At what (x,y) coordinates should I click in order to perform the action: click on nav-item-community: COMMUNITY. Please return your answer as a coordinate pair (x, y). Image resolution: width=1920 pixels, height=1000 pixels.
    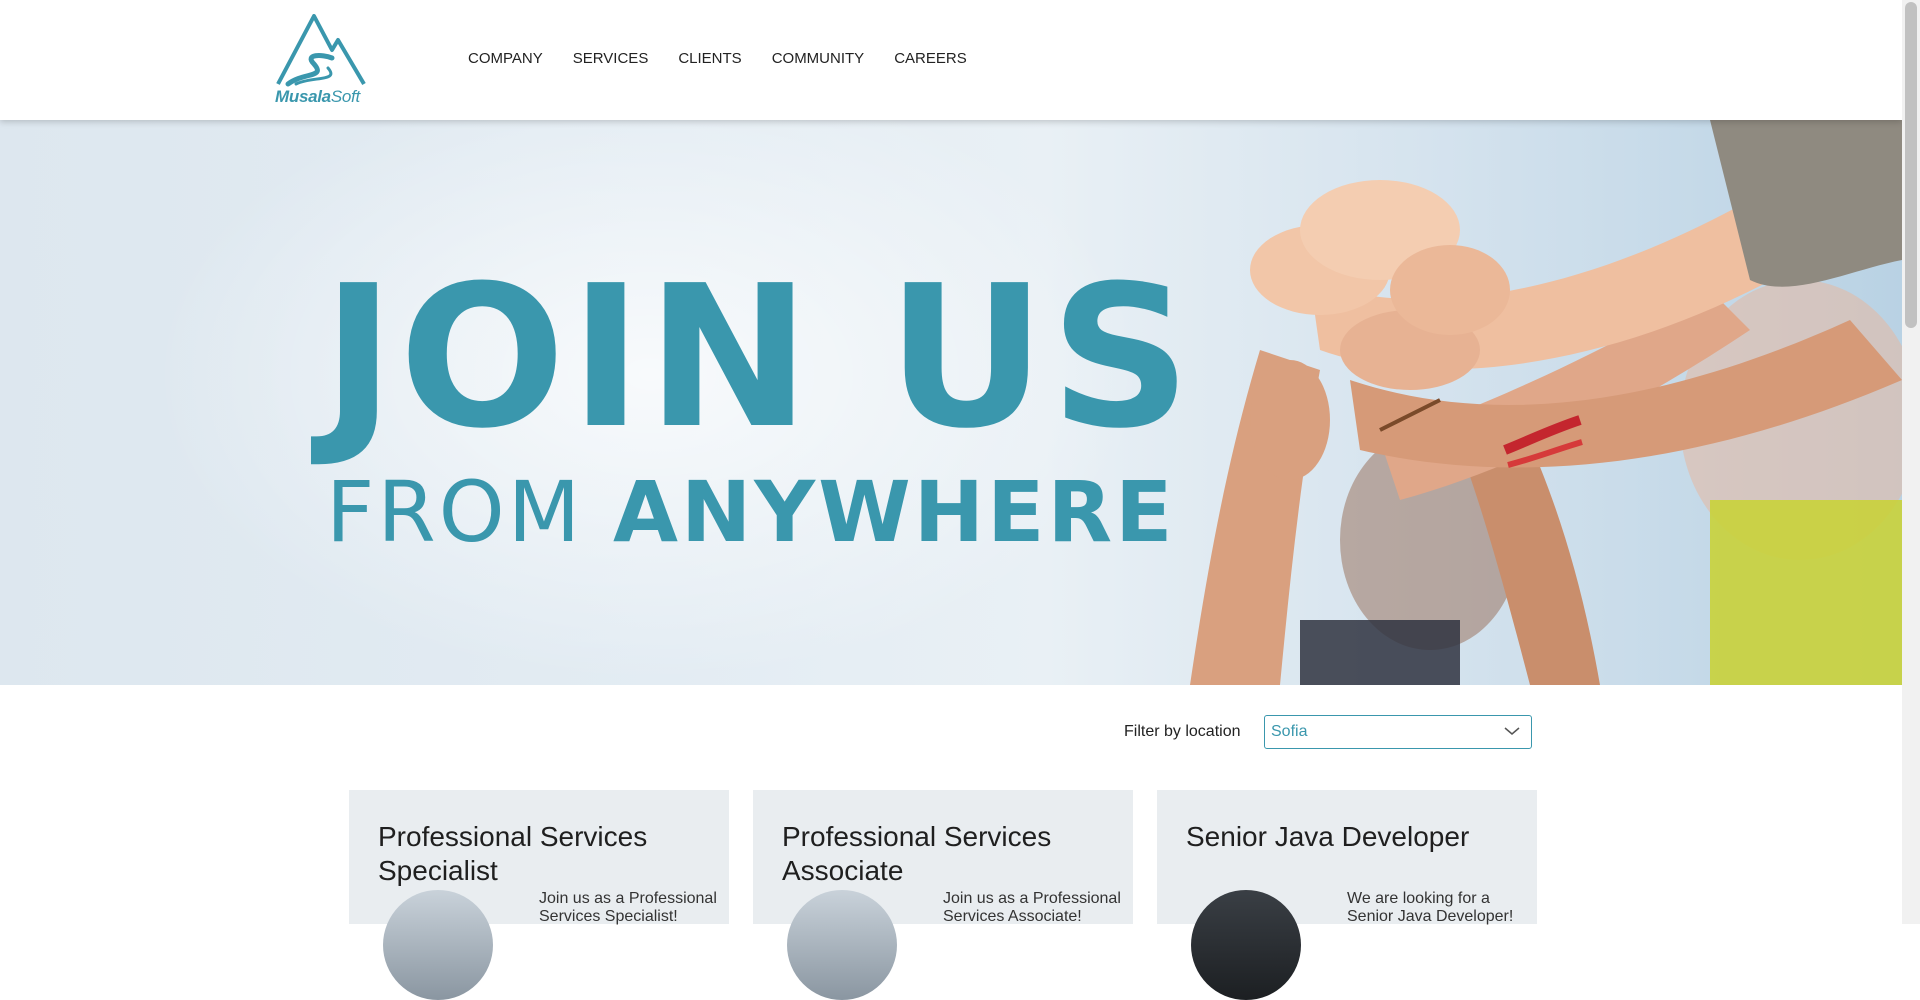
    Looking at the image, I should click on (818, 58).